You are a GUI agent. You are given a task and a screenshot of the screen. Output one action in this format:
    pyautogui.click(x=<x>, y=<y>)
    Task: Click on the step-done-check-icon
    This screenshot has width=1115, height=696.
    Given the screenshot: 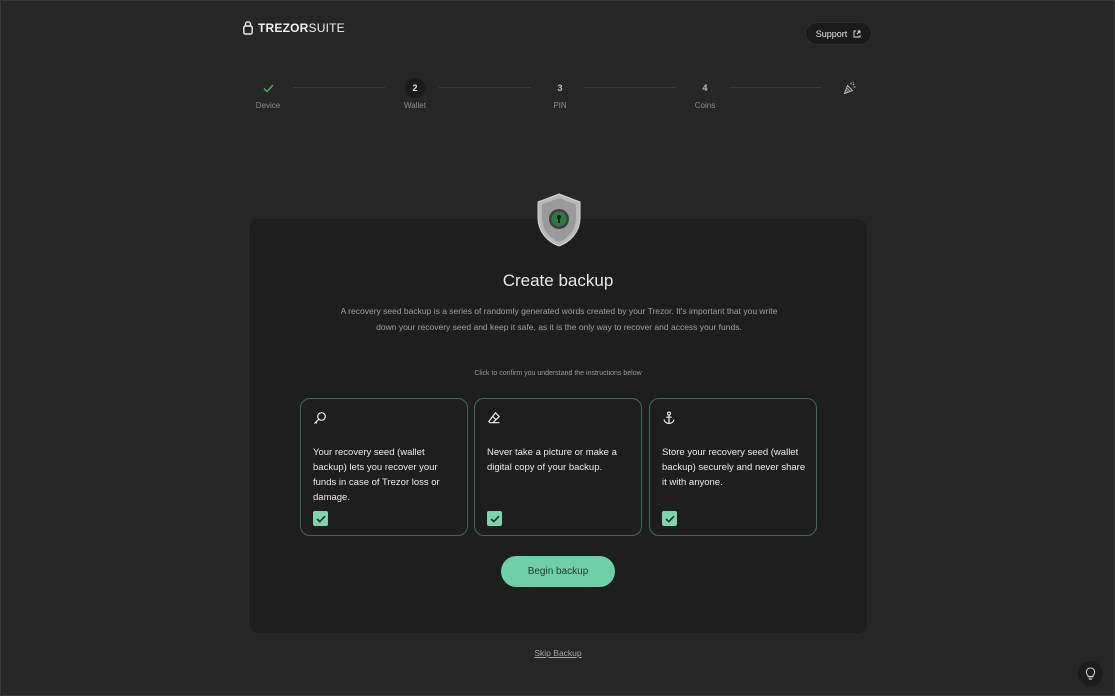 What is the action you would take?
    pyautogui.click(x=268, y=88)
    